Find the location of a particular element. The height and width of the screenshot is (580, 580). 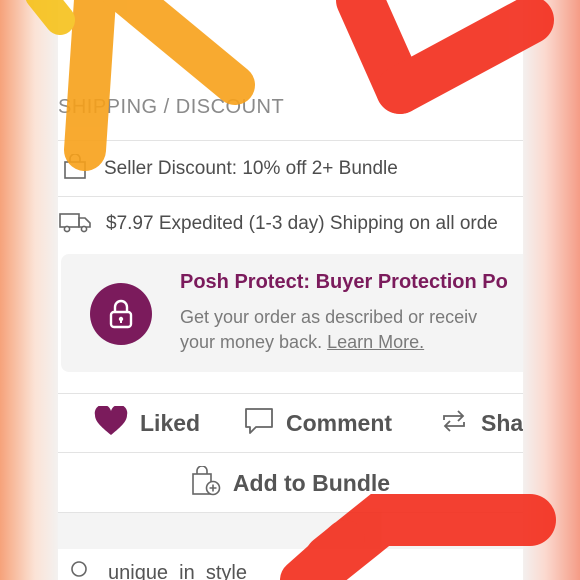

like-button: Liked is located at coordinates (147, 423).